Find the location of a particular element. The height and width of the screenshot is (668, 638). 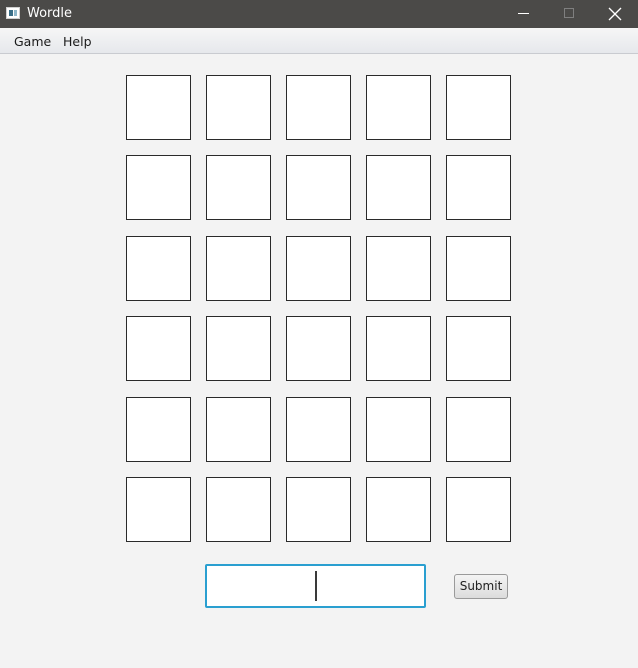

window-title: Wordle is located at coordinates (50, 13).